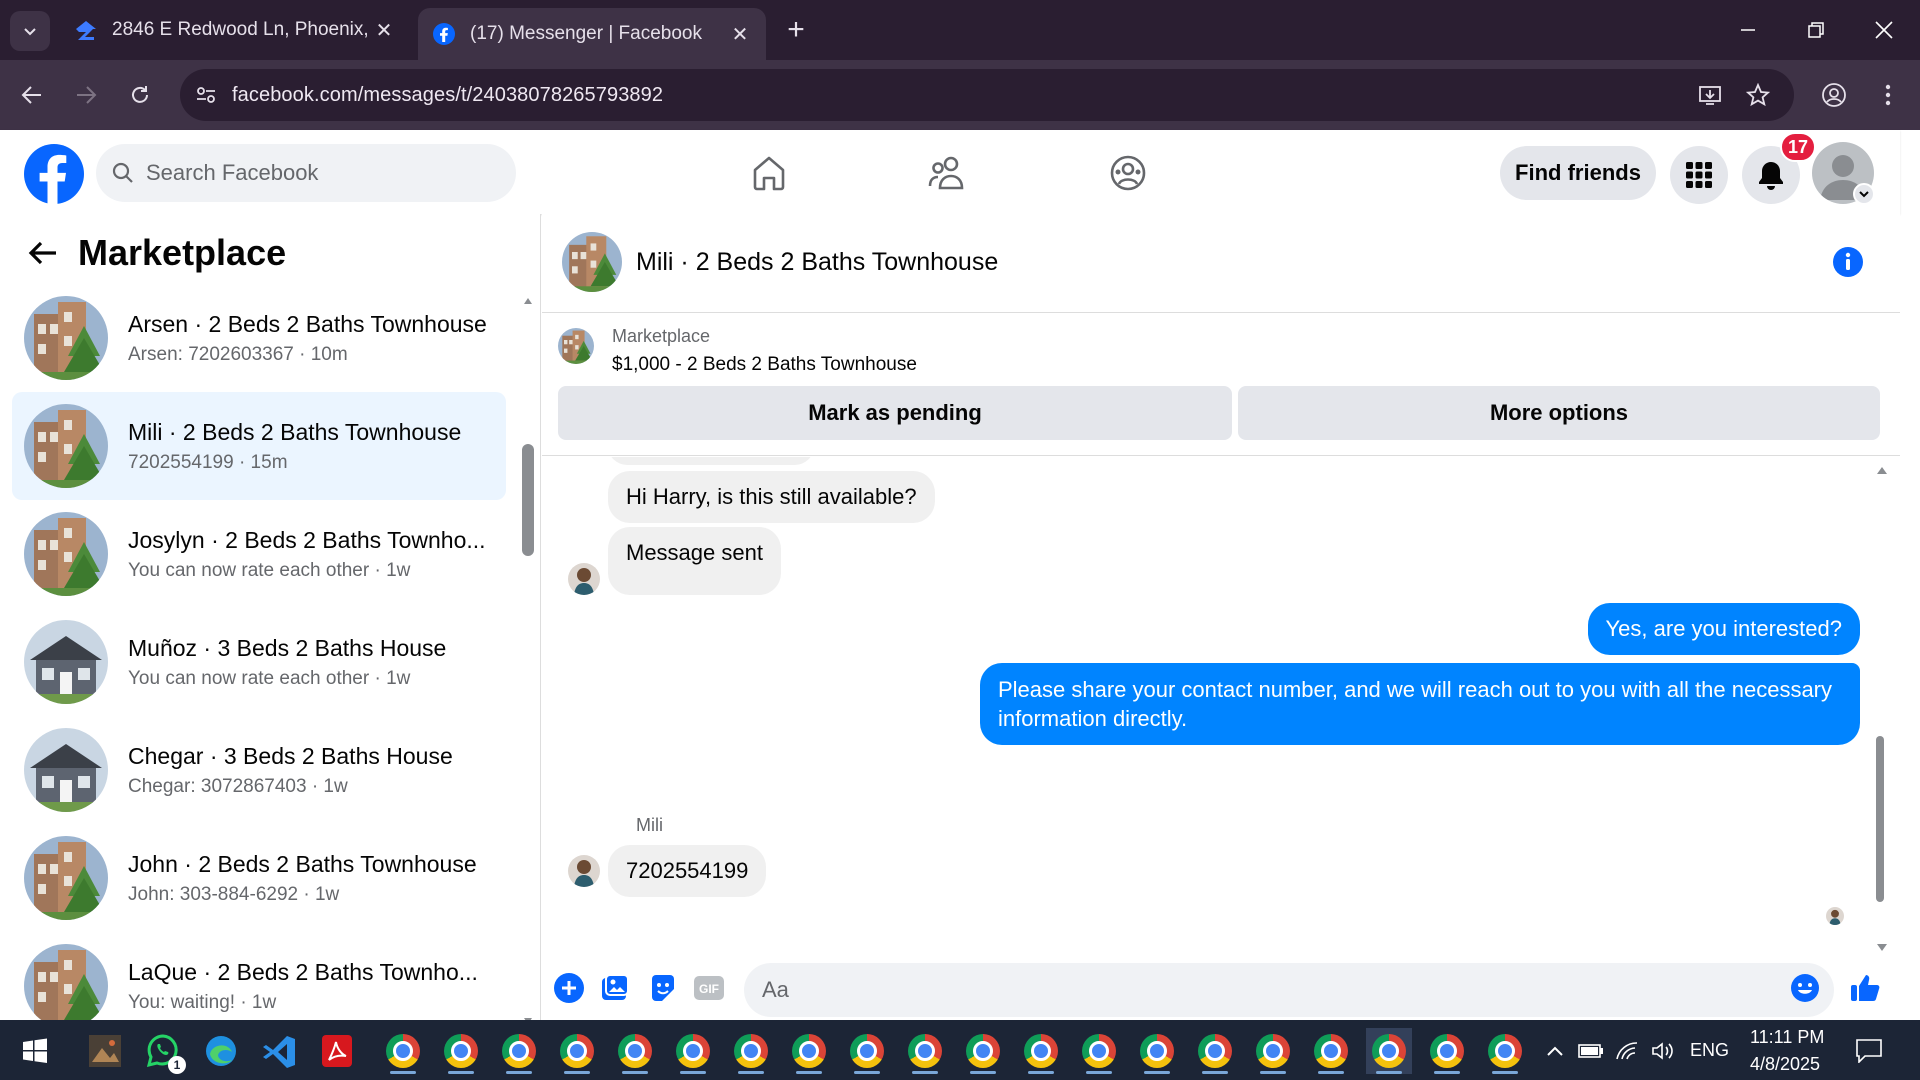 The image size is (1920, 1080). Describe the element at coordinates (163, 1051) in the screenshot. I see `taskbar-app-whatsapp: 1` at that location.